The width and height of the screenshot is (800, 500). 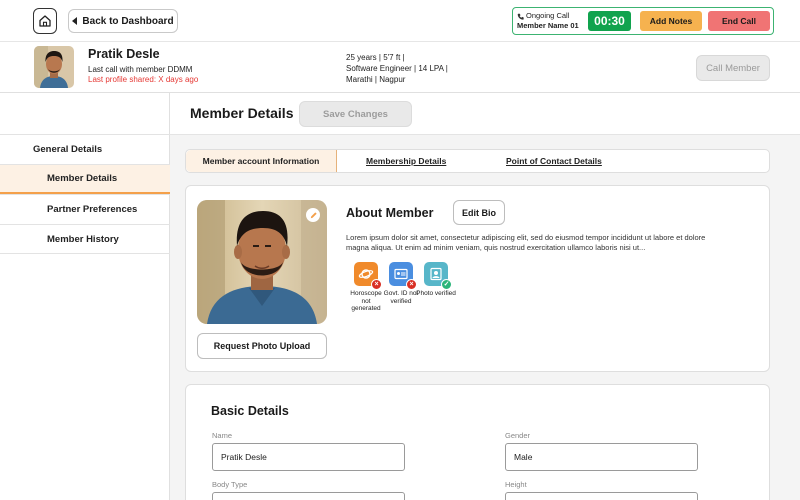 I want to click on tab-point-of-contact-details: Point of Contact Details, so click(x=554, y=161).